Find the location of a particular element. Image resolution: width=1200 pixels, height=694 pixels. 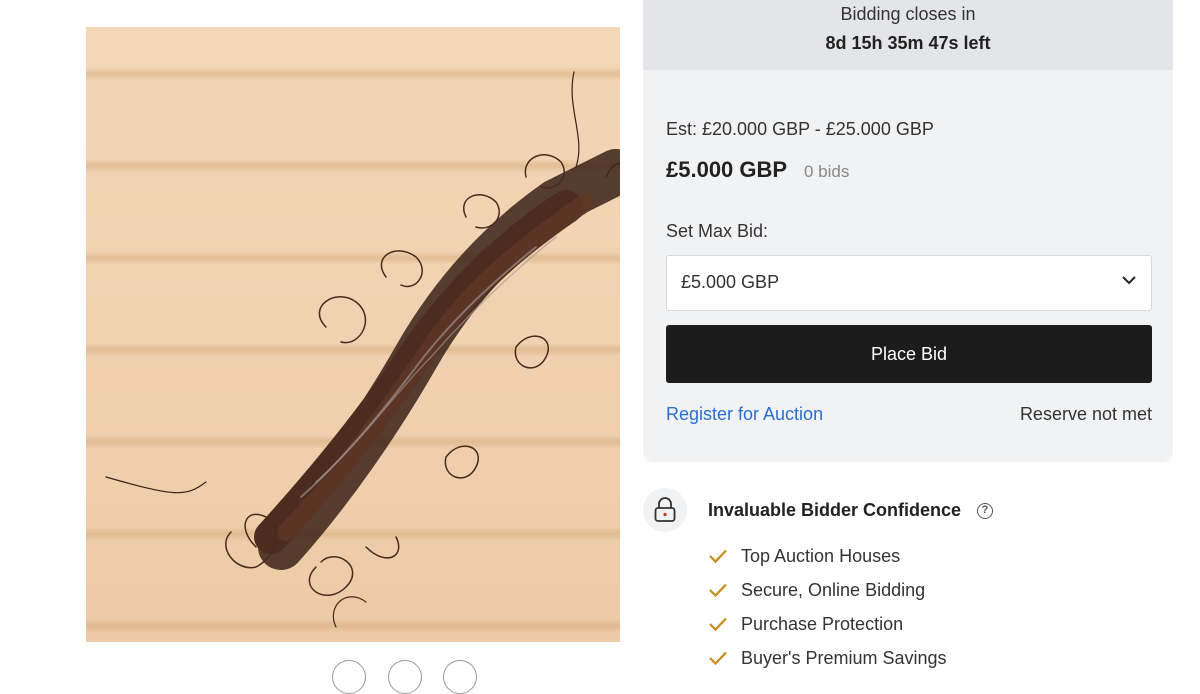

lock-badge is located at coordinates (665, 510).